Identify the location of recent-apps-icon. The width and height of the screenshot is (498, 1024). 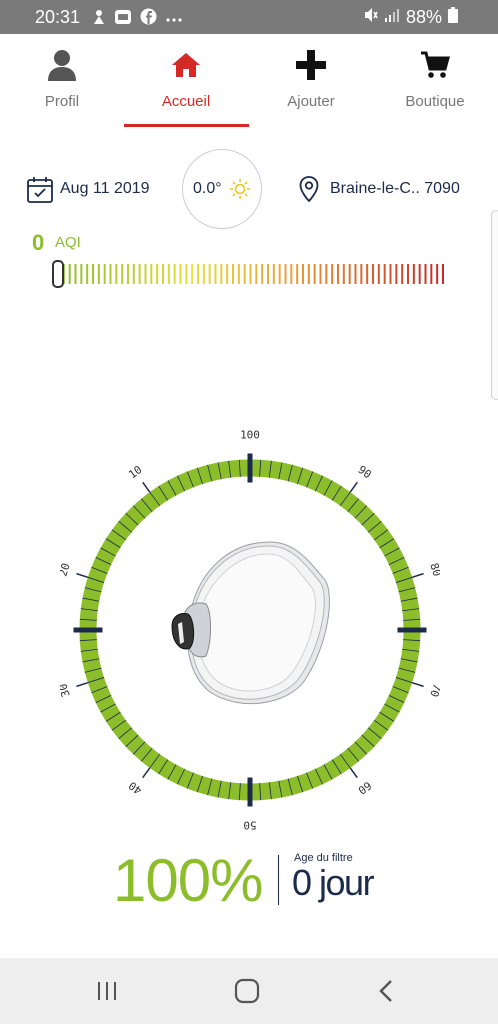
(107, 991).